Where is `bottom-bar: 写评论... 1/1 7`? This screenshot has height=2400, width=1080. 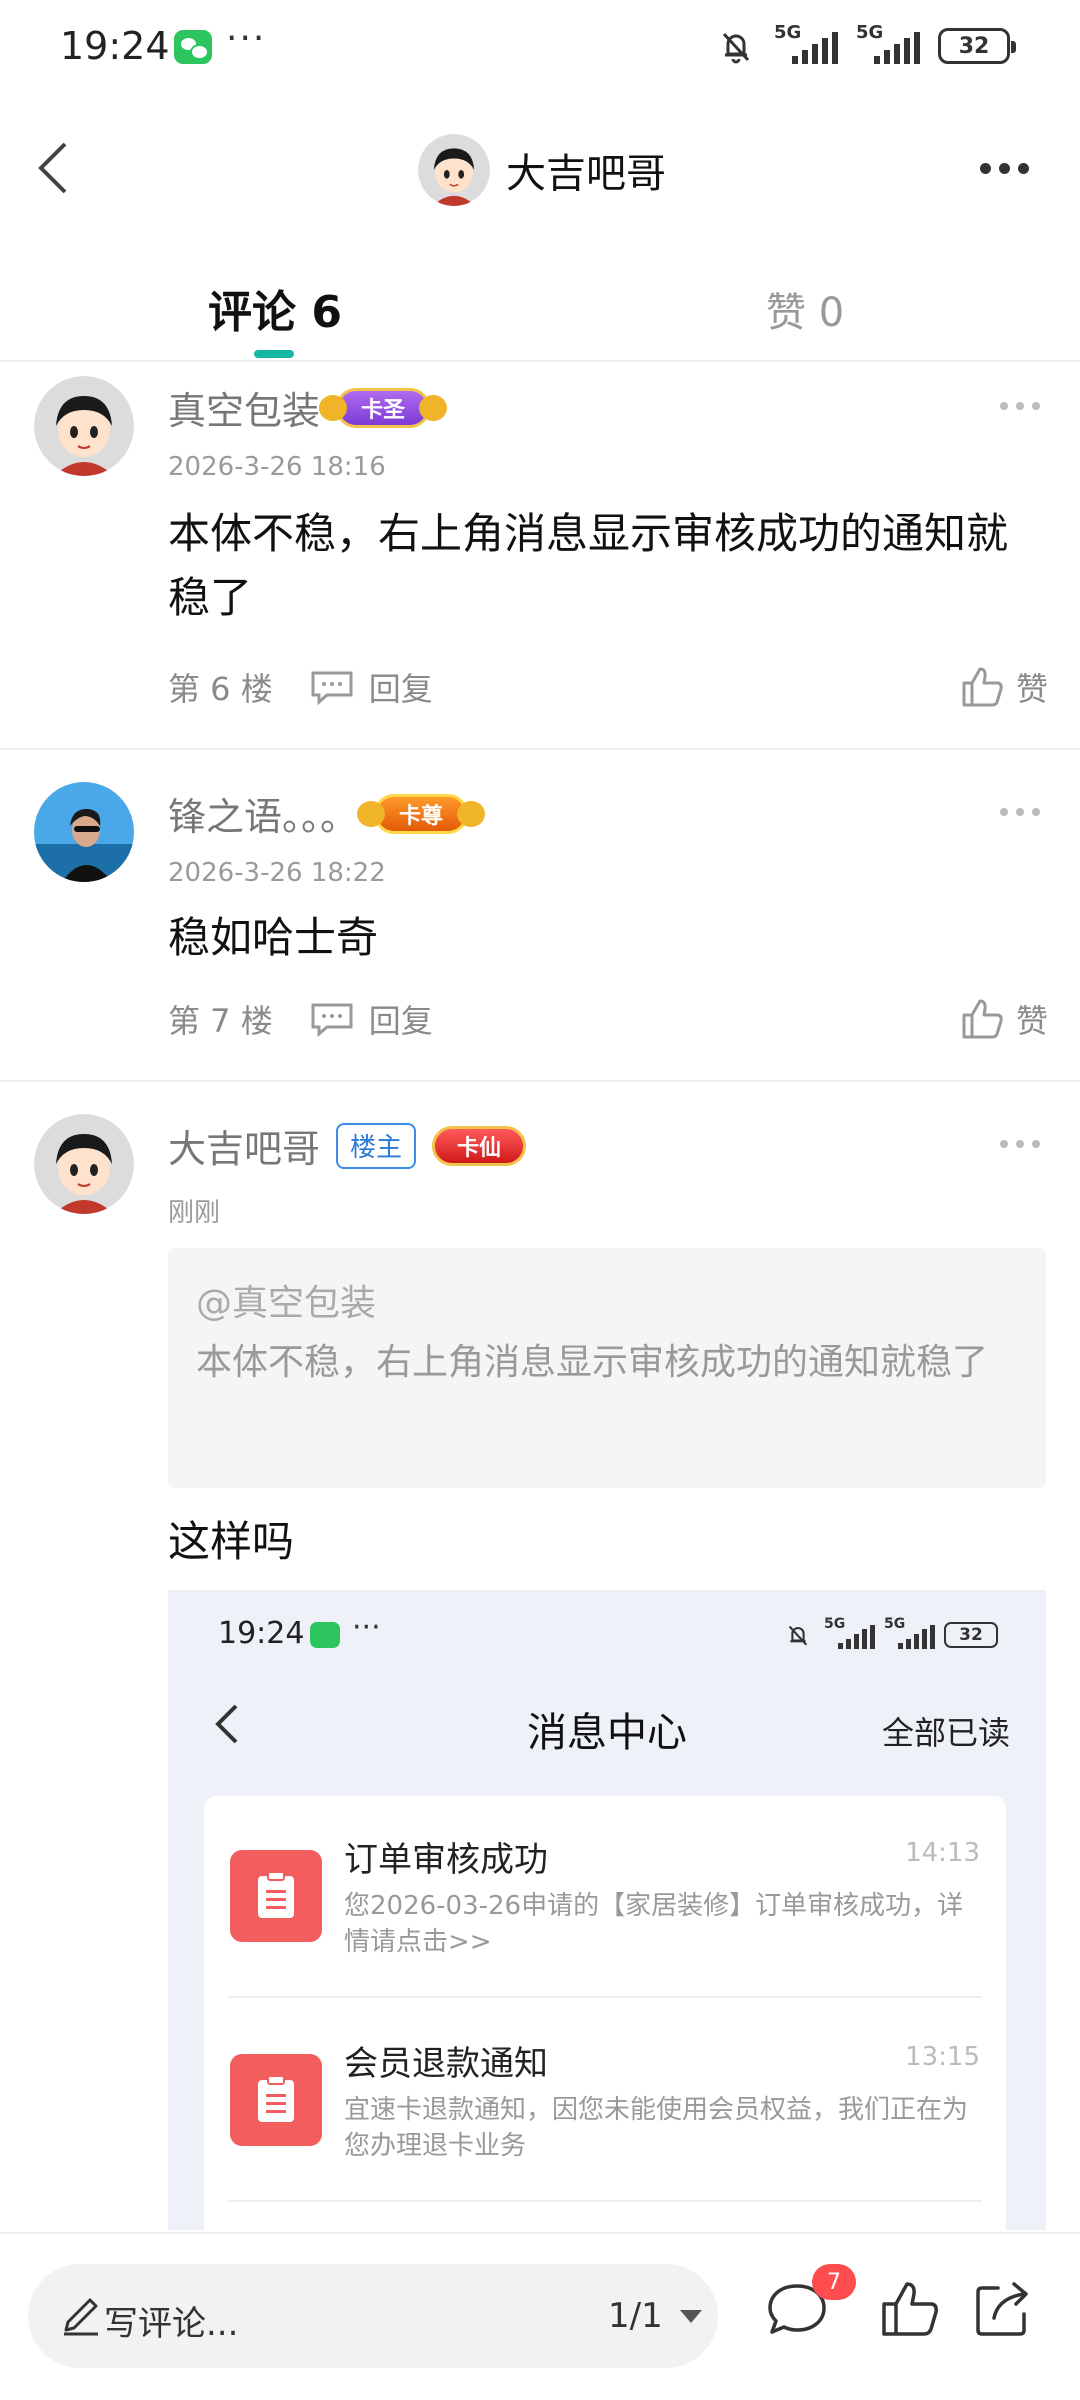
bottom-bar: 写评论... 1/1 7 is located at coordinates (540, 2316).